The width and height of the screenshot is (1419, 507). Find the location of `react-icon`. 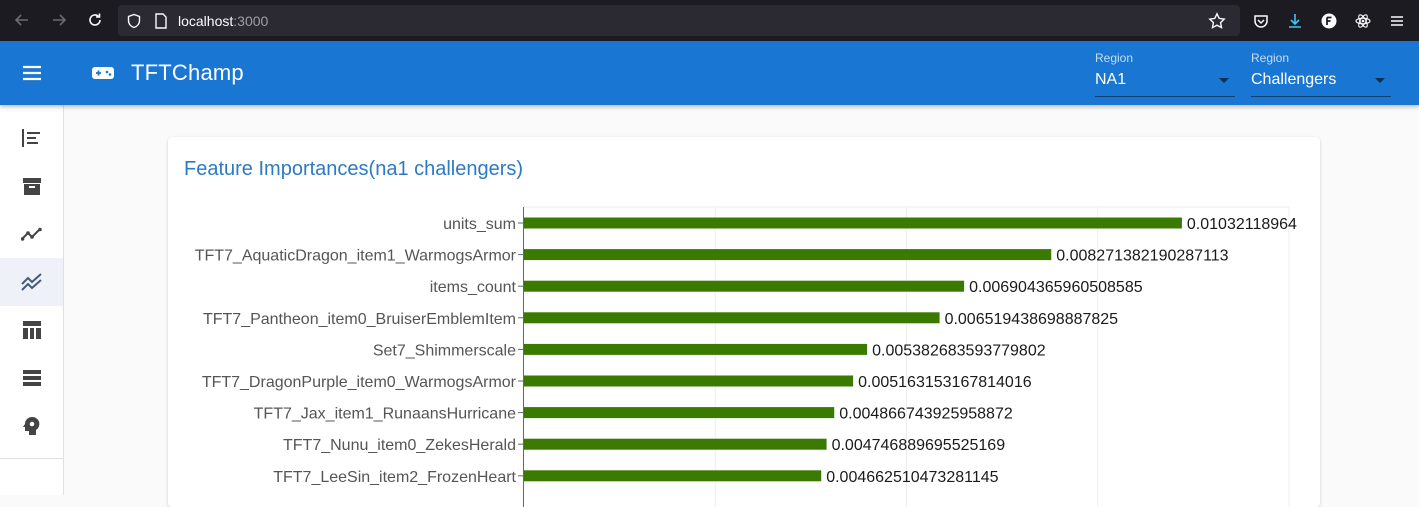

react-icon is located at coordinates (1363, 20).